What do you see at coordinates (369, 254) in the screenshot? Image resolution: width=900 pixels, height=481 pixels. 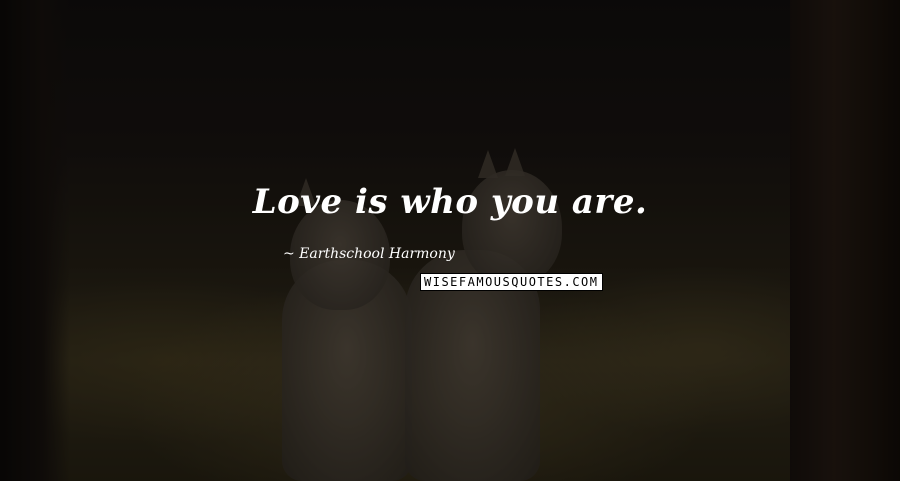 I see `quote-author: ~ Earthschool Harmony` at bounding box center [369, 254].